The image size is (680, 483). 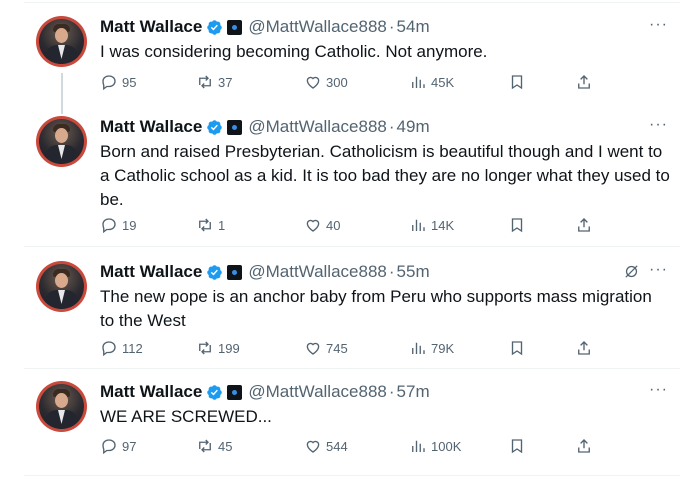 I want to click on timestamp: 57m, so click(x=413, y=392).